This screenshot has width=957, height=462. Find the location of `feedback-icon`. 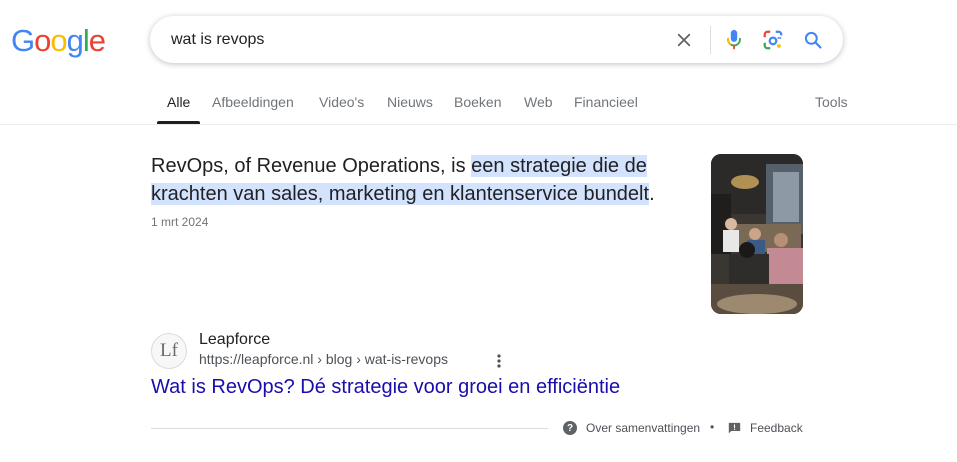

feedback-icon is located at coordinates (734, 428).